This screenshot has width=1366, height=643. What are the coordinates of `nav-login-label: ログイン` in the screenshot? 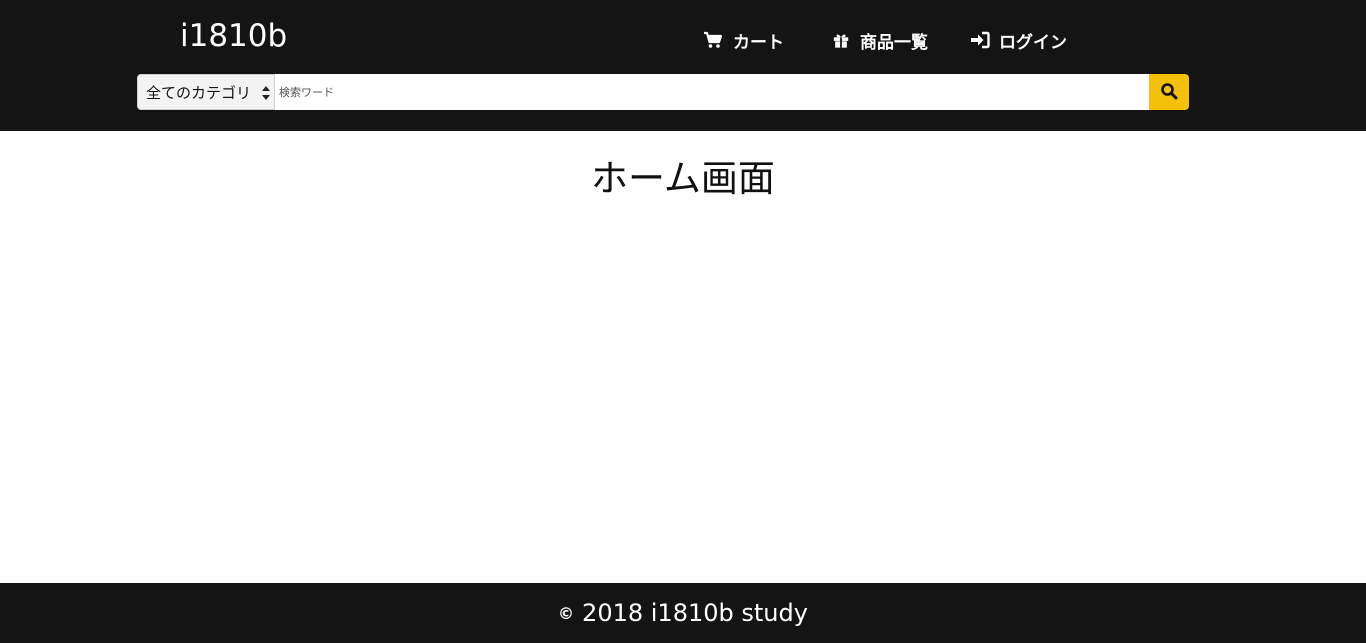 It's located at (1033, 42).